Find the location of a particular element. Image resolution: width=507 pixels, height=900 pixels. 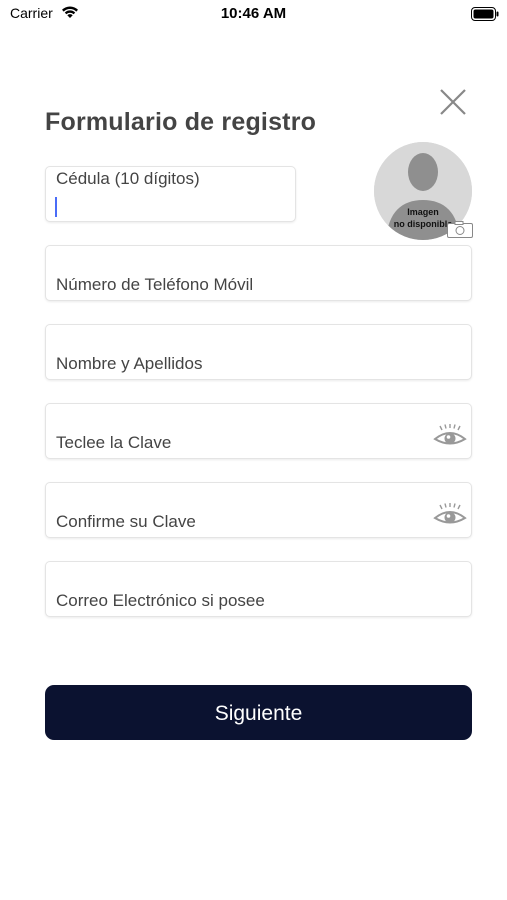

password-label: Teclee la Clave is located at coordinates (114, 442).